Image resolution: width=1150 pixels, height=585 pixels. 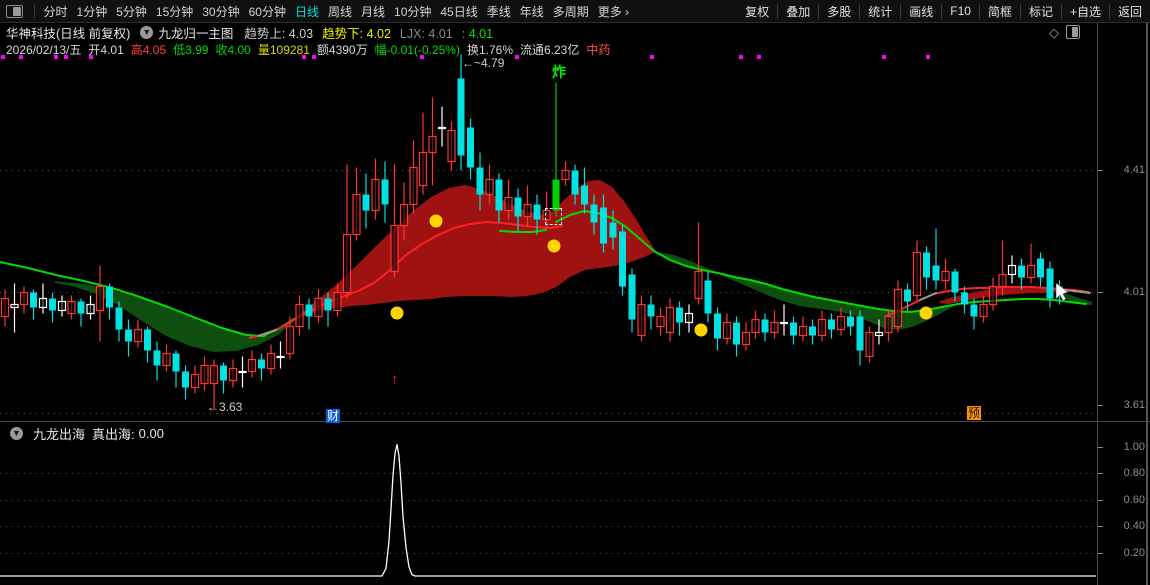 What do you see at coordinates (757, 11) in the screenshot?
I see `toolbar-button-复权: 复权` at bounding box center [757, 11].